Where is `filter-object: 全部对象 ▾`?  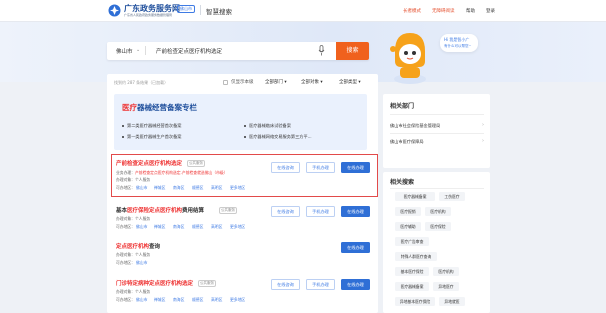
filter-object: 全部对象 ▾ is located at coordinates (312, 82).